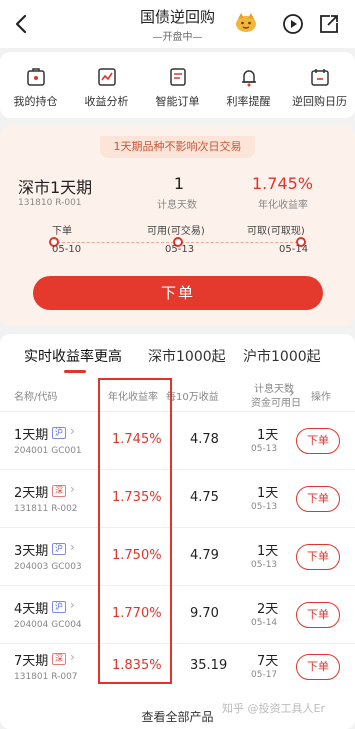 The width and height of the screenshot is (355, 729). I want to click on notice-banner: 1天期品种不影响次日交易, so click(177, 147).